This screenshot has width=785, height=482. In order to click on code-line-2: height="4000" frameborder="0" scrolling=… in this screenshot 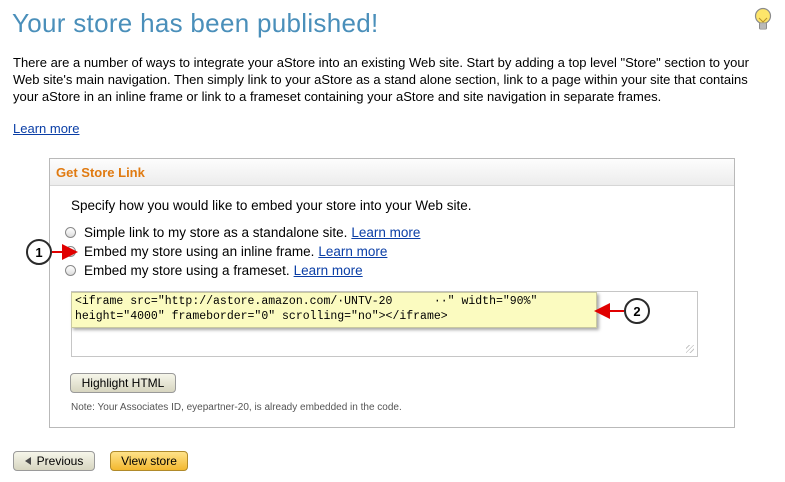, I will do `click(261, 316)`.